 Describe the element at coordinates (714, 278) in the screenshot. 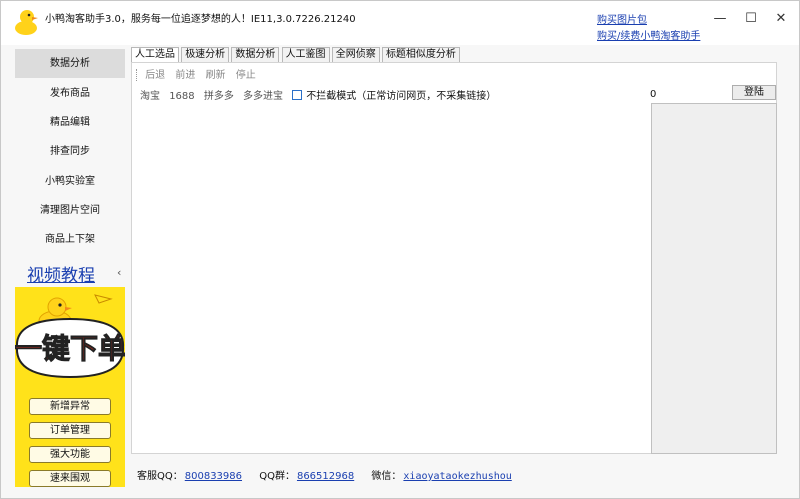

I see `result-list-panel` at that location.